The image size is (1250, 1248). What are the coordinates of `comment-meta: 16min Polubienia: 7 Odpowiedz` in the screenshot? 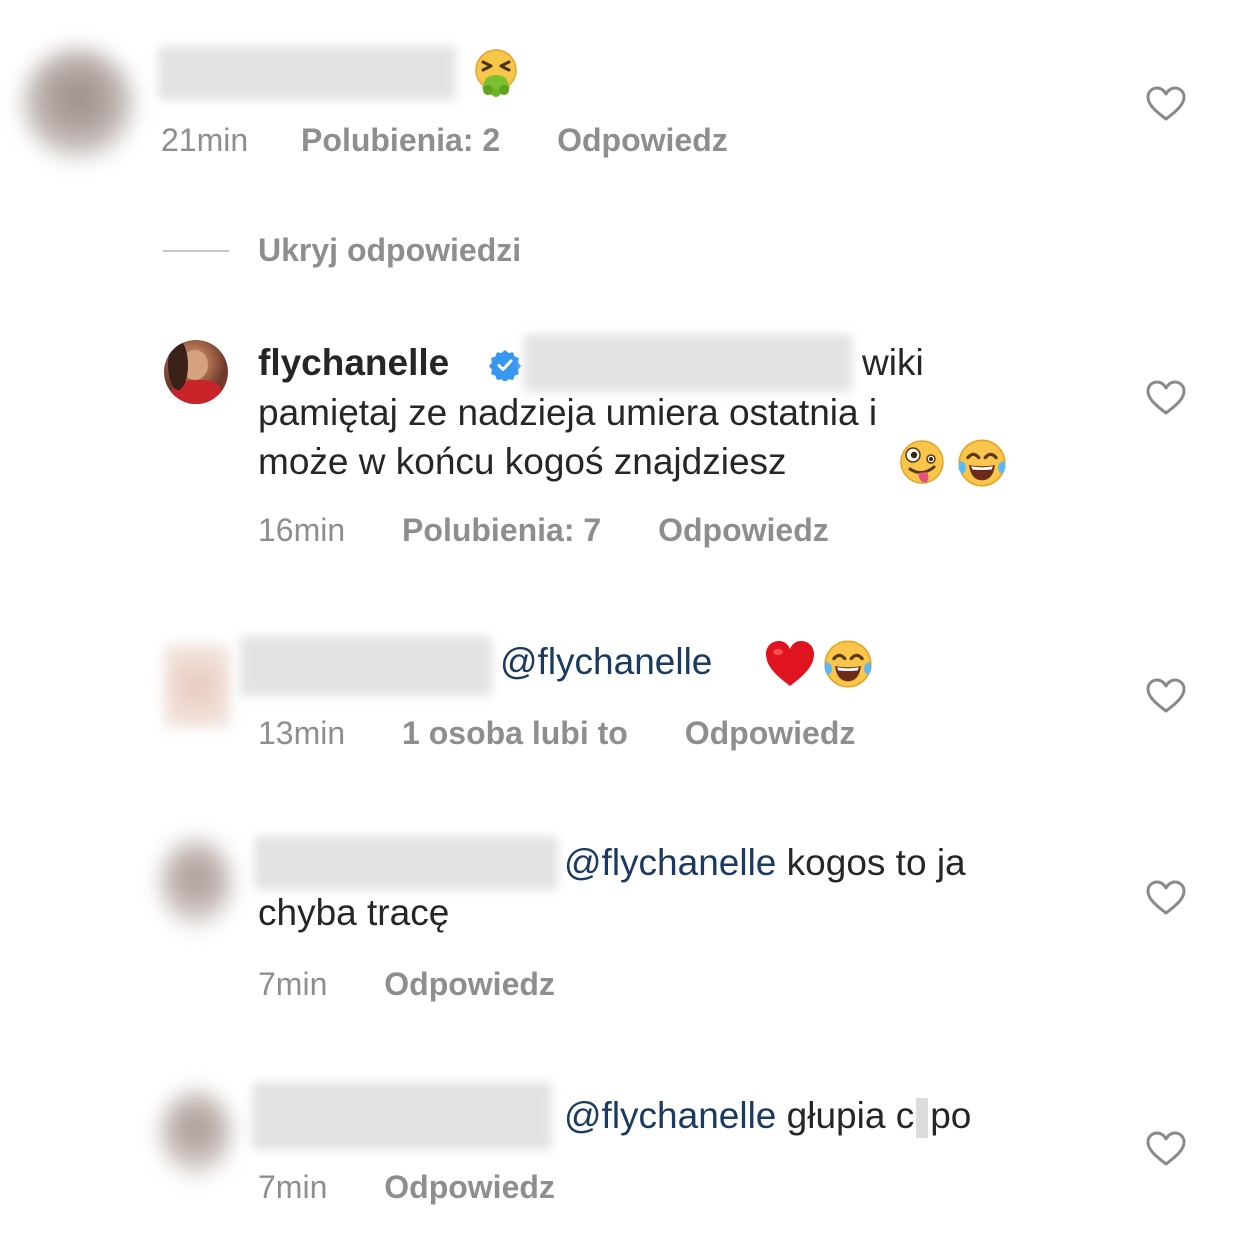 It's located at (543, 530).